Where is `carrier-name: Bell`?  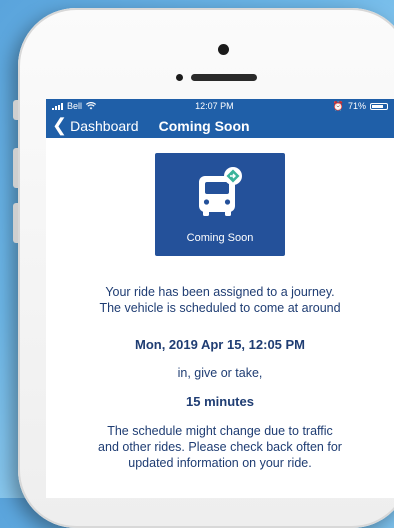
carrier-name: Bell is located at coordinates (75, 106).